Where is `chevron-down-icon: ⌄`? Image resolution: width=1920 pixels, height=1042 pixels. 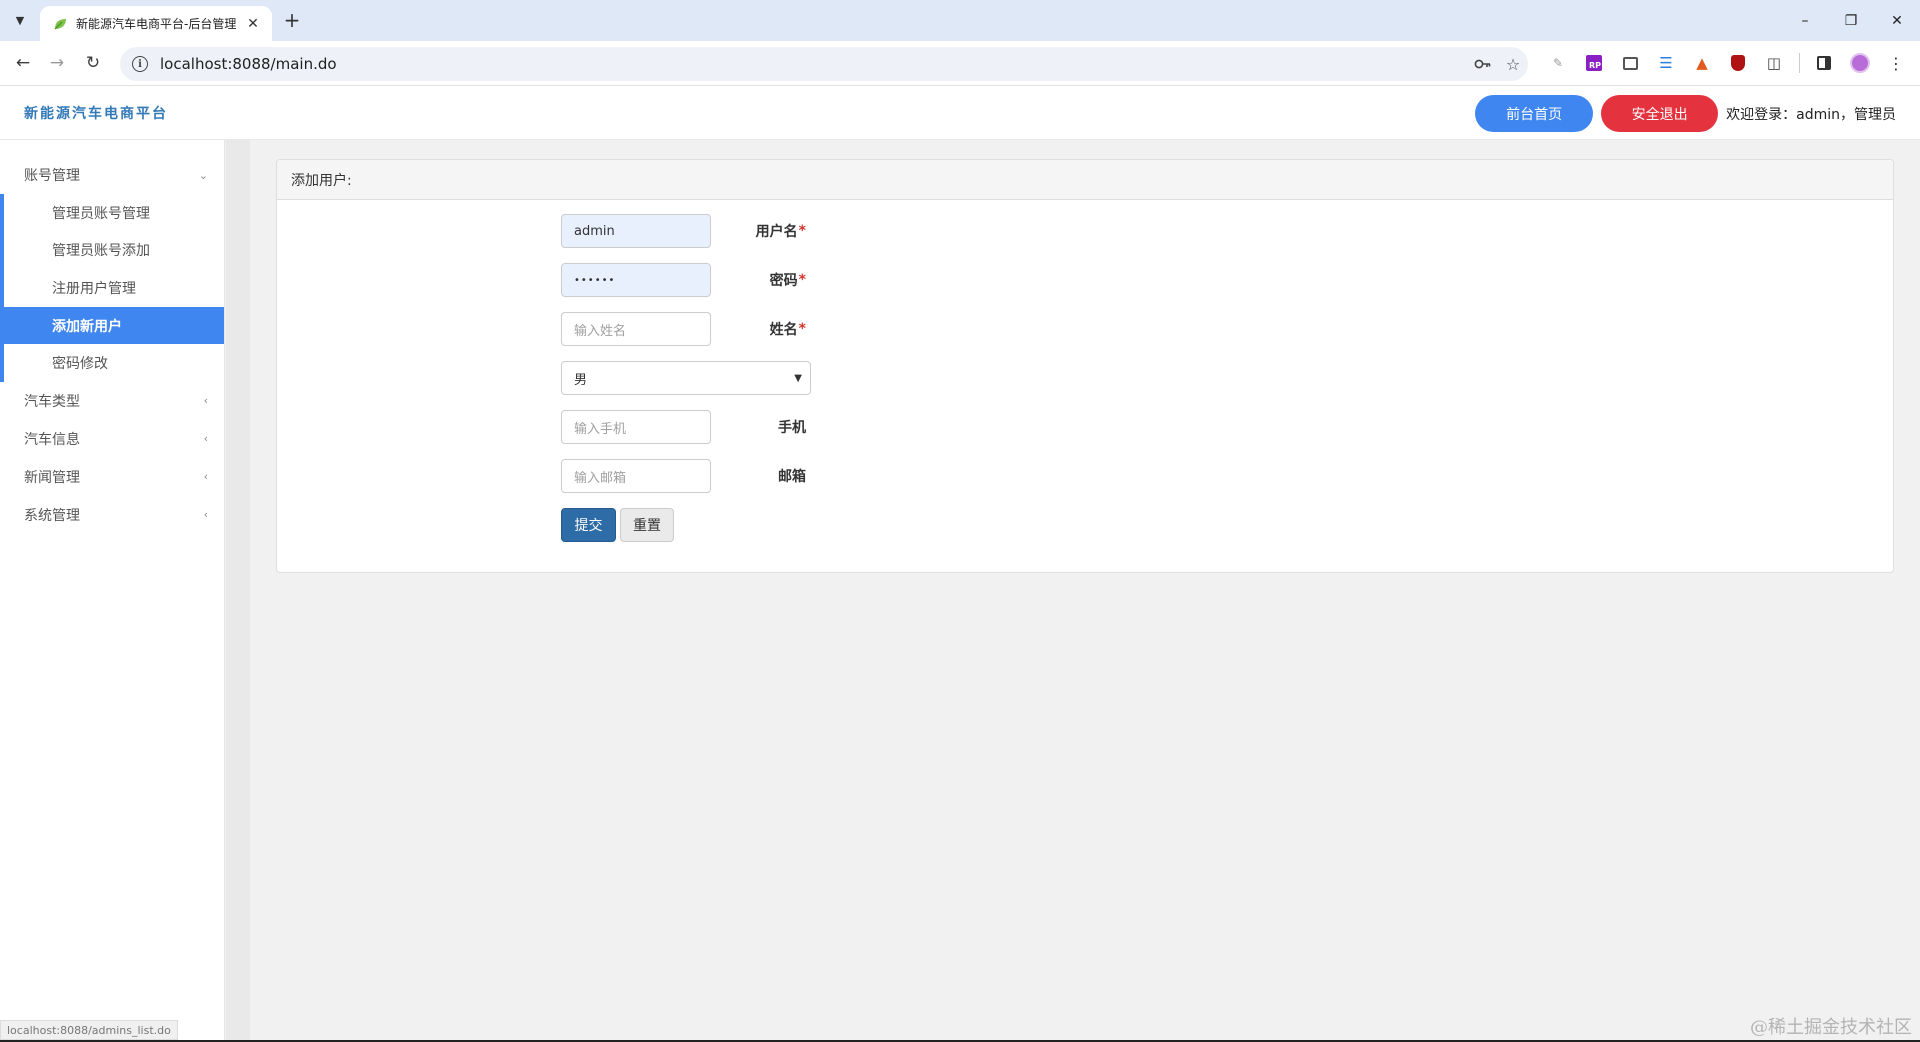
chevron-down-icon: ⌄ is located at coordinates (203, 175).